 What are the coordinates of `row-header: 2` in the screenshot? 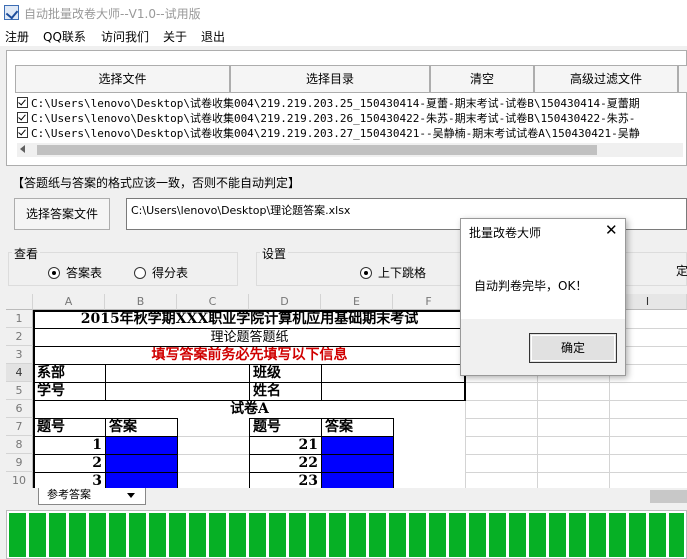 It's located at (19, 337).